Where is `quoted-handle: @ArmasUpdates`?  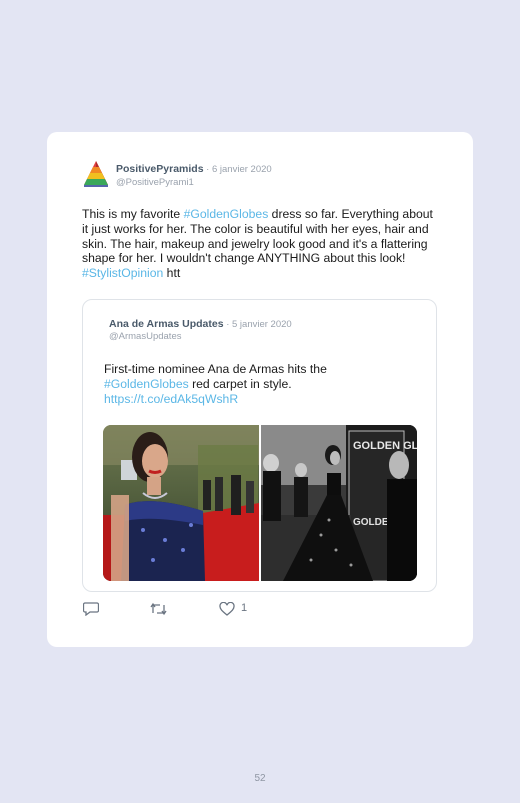 quoted-handle: @ArmasUpdates is located at coordinates (145, 336).